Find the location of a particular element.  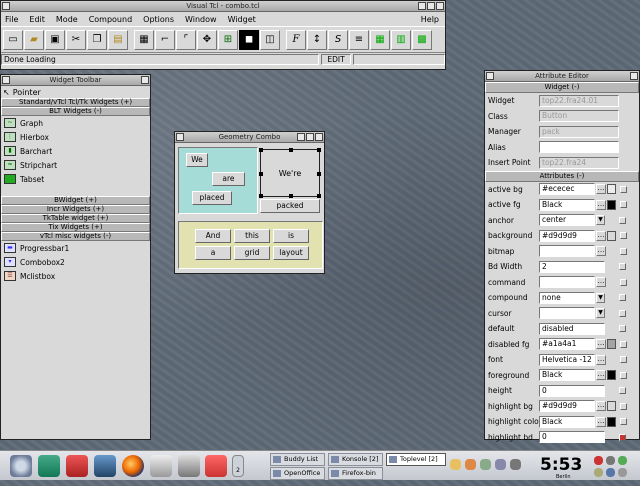

widget-toolbar-titlebar: Widget Toolbar is located at coordinates (75, 80).